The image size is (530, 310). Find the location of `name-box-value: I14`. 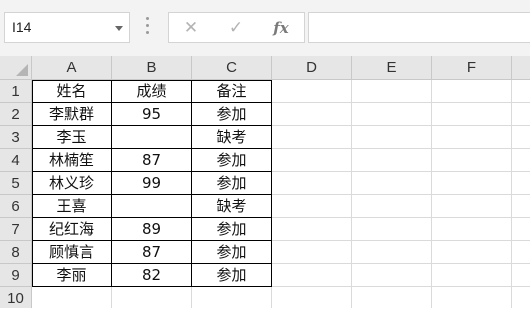

name-box-value: I14 is located at coordinates (22, 27).